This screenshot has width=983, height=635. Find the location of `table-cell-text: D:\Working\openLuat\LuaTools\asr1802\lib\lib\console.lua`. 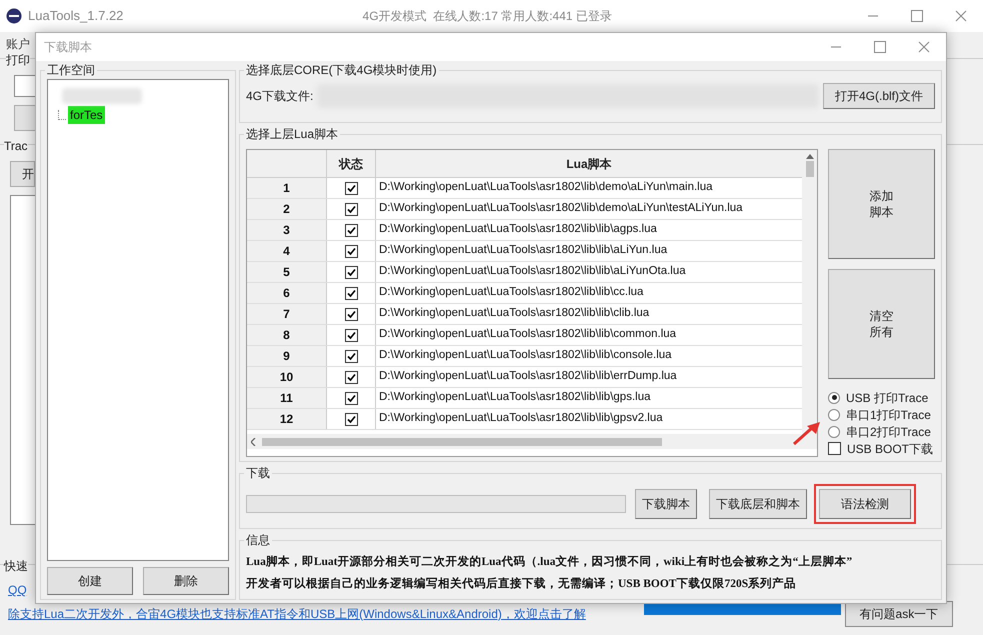

table-cell-text: D:\Working\openLuat\LuaTools\asr1802\lib\lib\console.lua is located at coordinates (525, 356).